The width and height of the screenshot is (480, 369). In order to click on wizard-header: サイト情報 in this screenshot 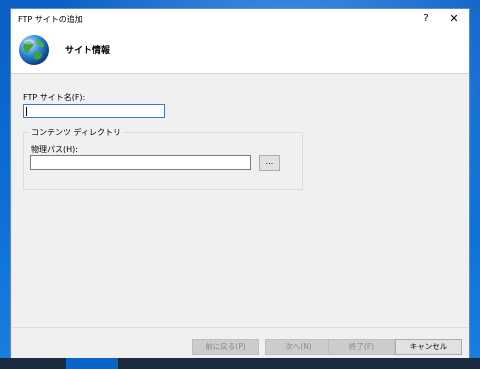, I will do `click(240, 51)`.